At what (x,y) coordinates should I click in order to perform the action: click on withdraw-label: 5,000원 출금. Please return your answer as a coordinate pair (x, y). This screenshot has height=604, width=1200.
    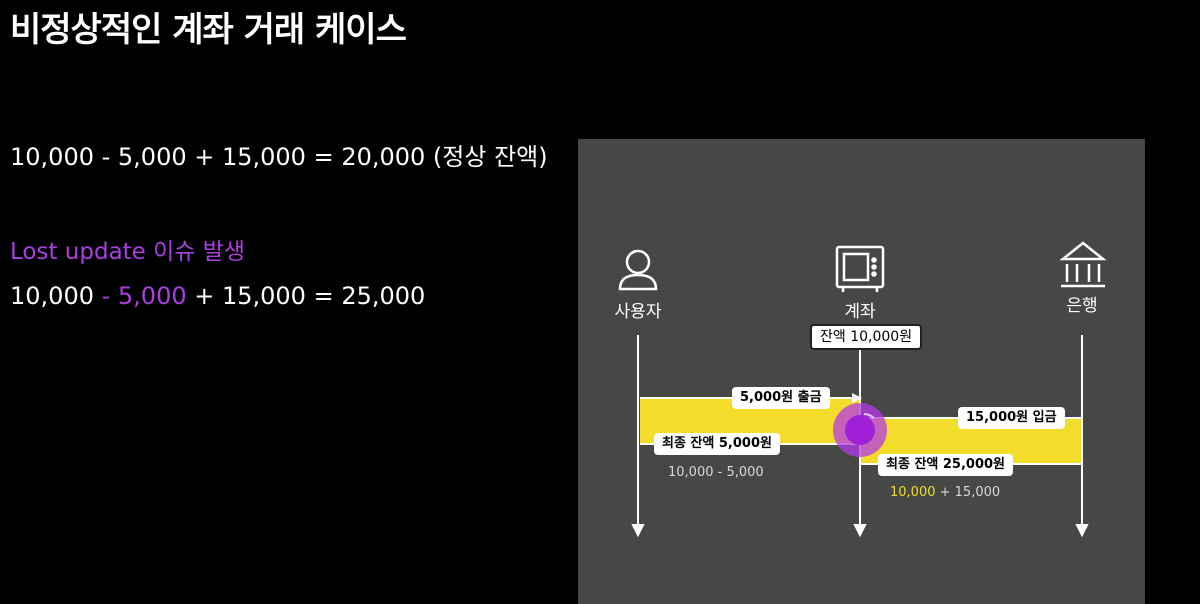
    Looking at the image, I should click on (781, 398).